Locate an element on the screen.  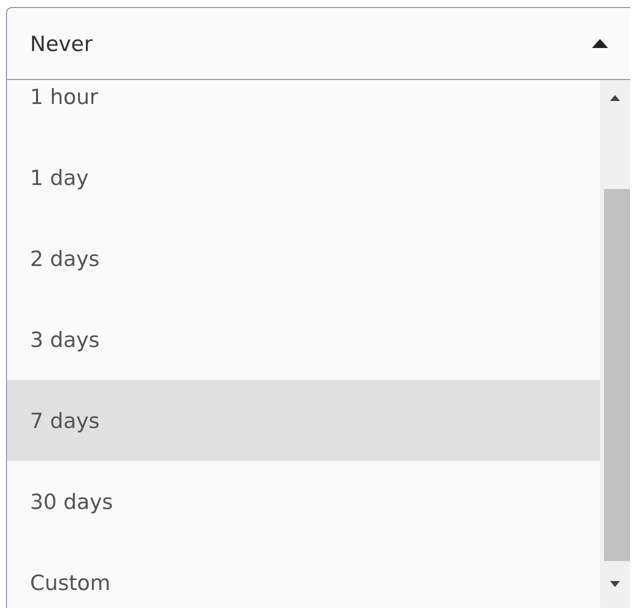
scroll-up-icon is located at coordinates (615, 98).